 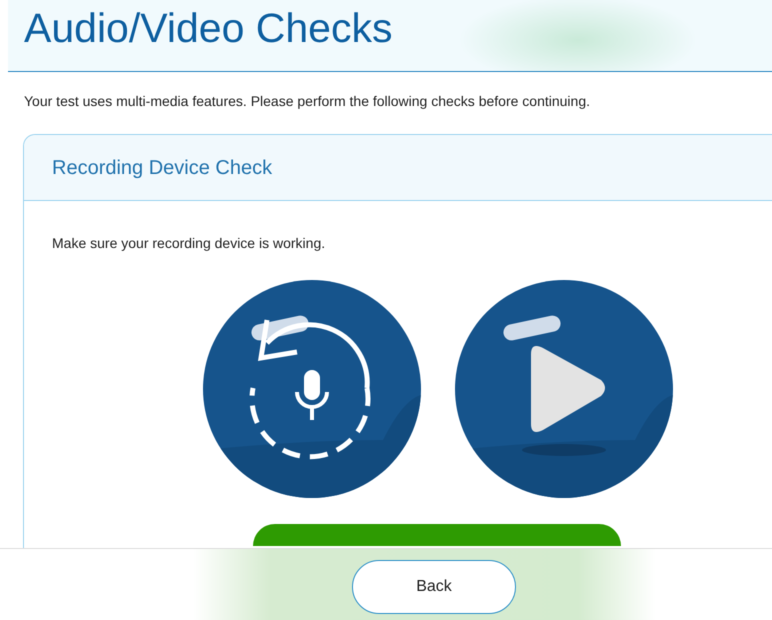 What do you see at coordinates (312, 389) in the screenshot?
I see `record-button` at bounding box center [312, 389].